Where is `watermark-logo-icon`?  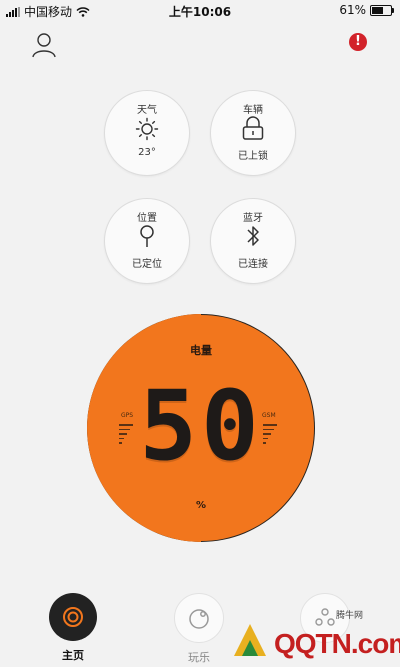 watermark-logo-icon is located at coordinates (250, 640).